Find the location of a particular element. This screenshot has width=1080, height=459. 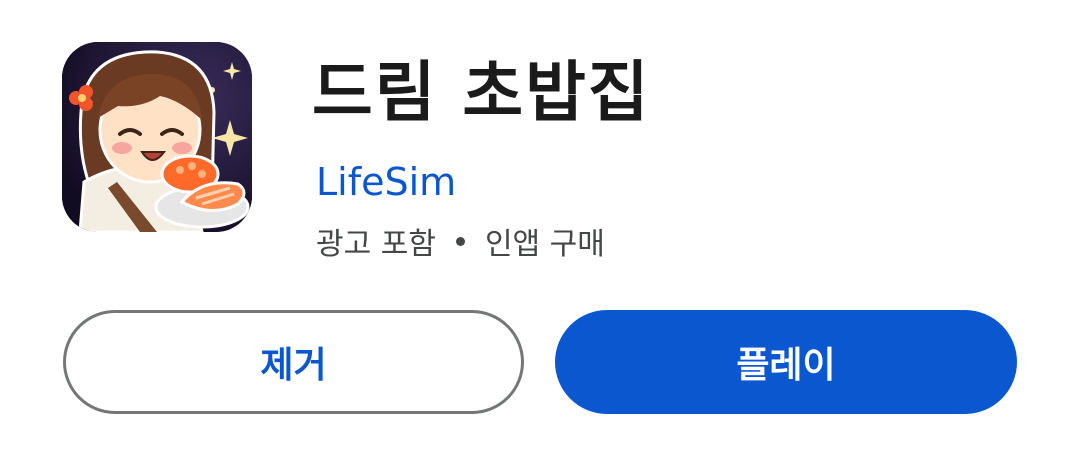

play-button: 플레이 is located at coordinates (786, 362).